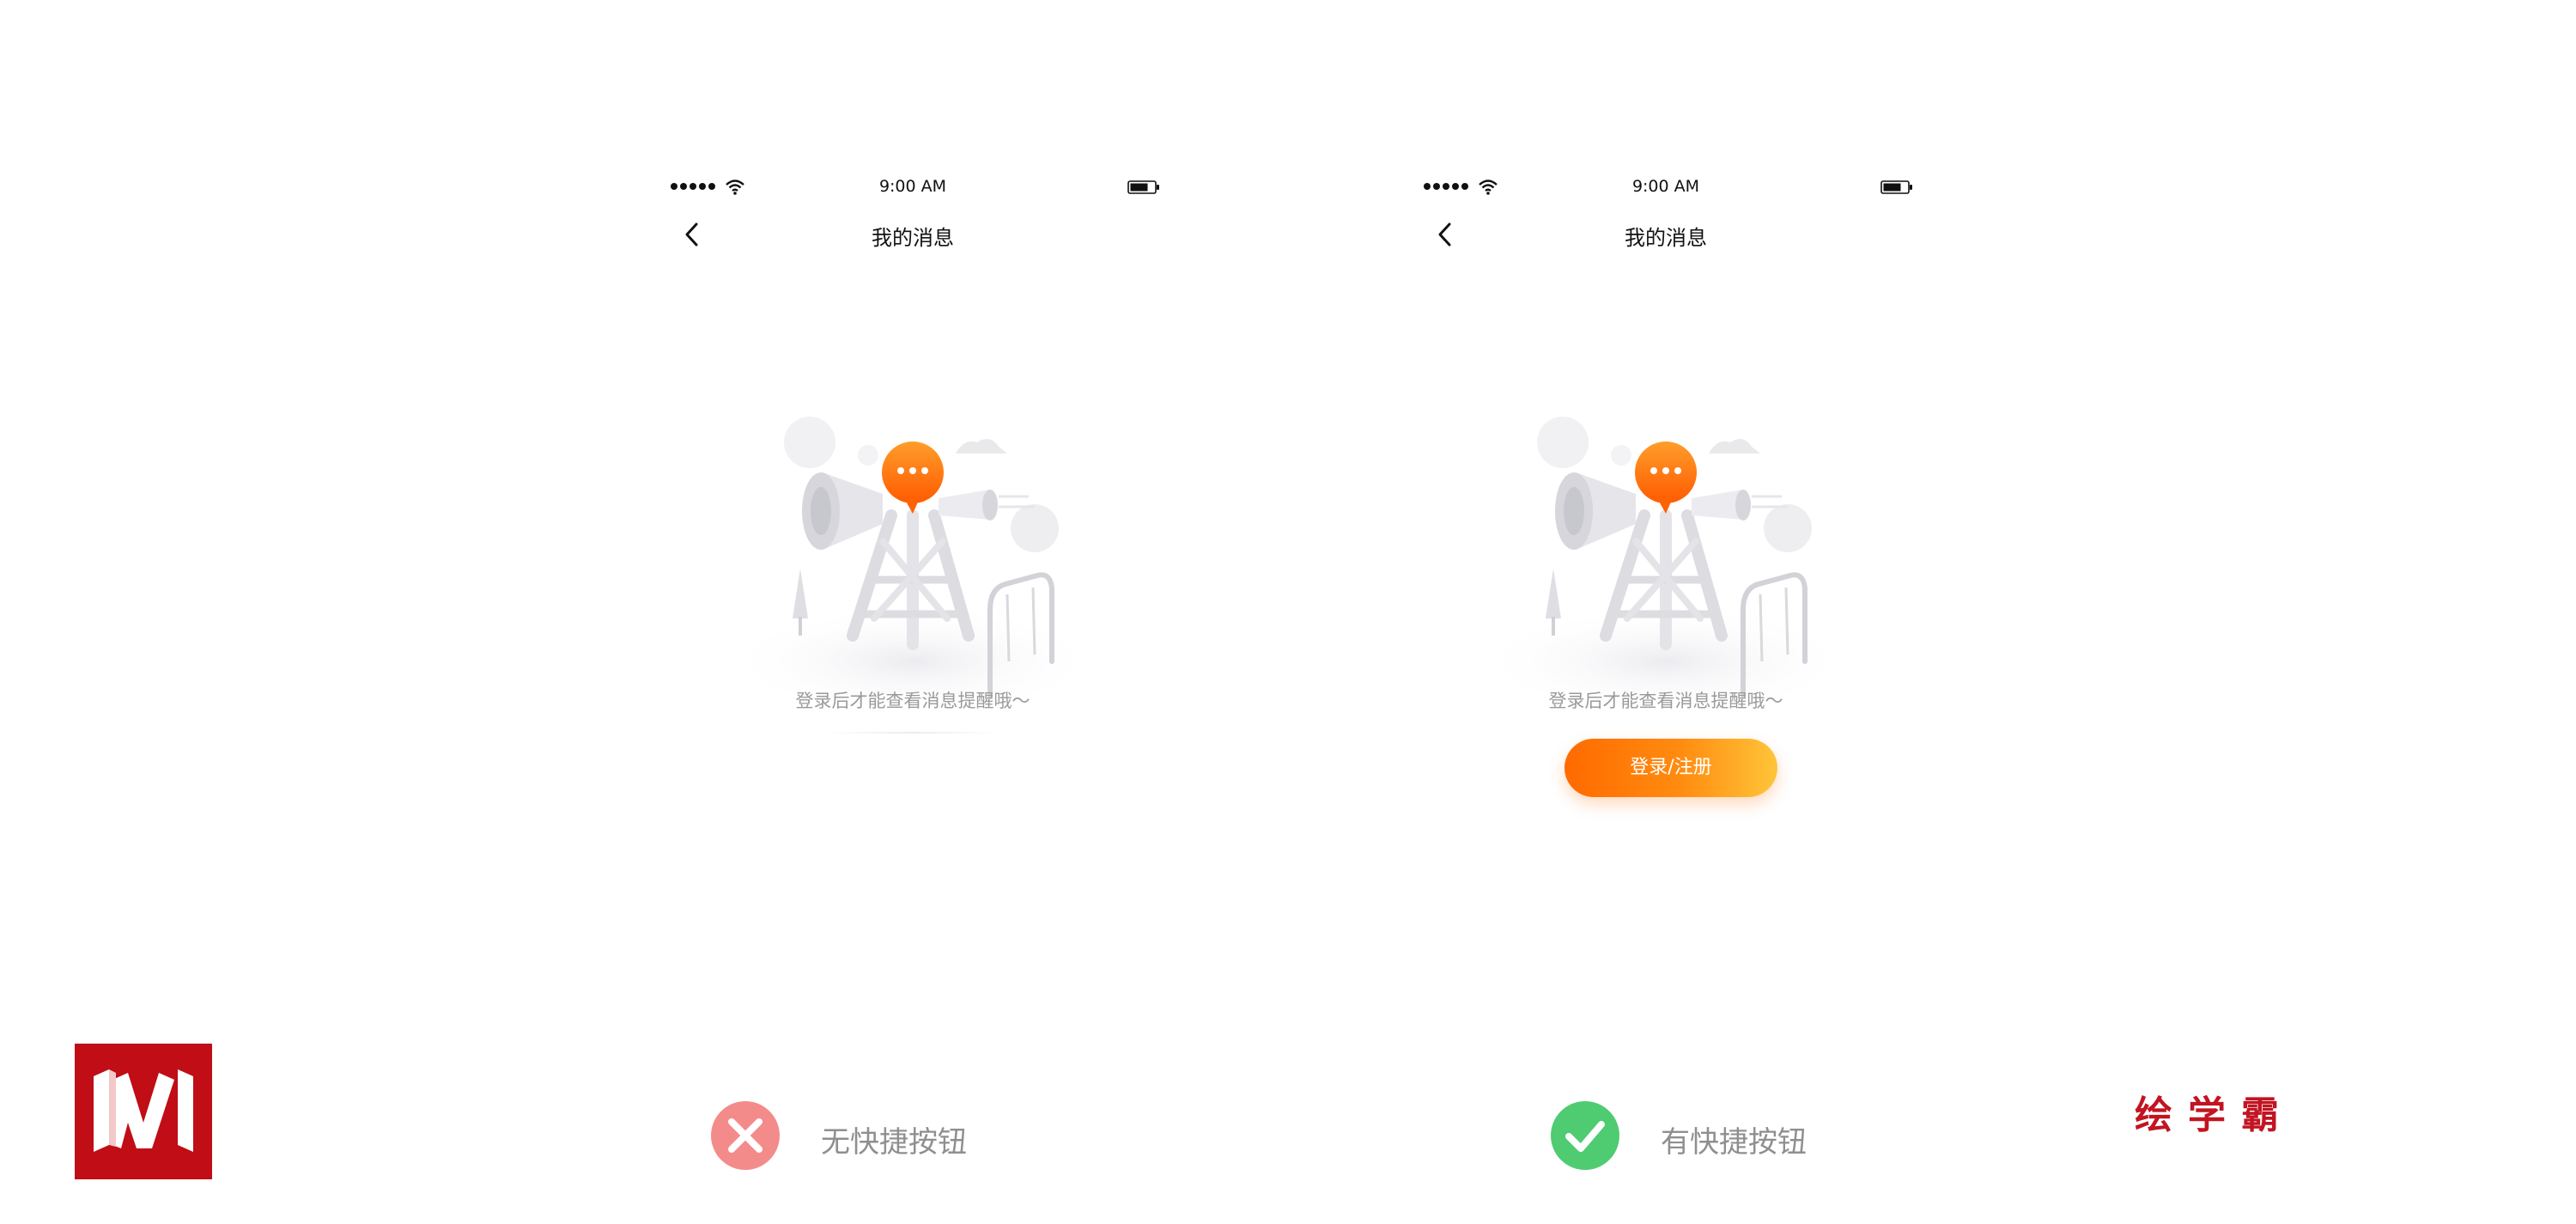 The image size is (2576, 1224). I want to click on message-divider, so click(913, 733).